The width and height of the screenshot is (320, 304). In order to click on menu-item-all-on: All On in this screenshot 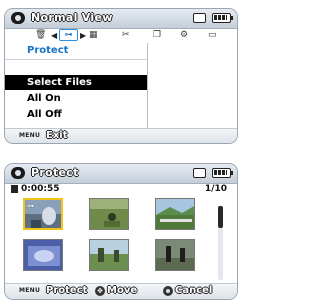, I will do `click(76, 98)`.